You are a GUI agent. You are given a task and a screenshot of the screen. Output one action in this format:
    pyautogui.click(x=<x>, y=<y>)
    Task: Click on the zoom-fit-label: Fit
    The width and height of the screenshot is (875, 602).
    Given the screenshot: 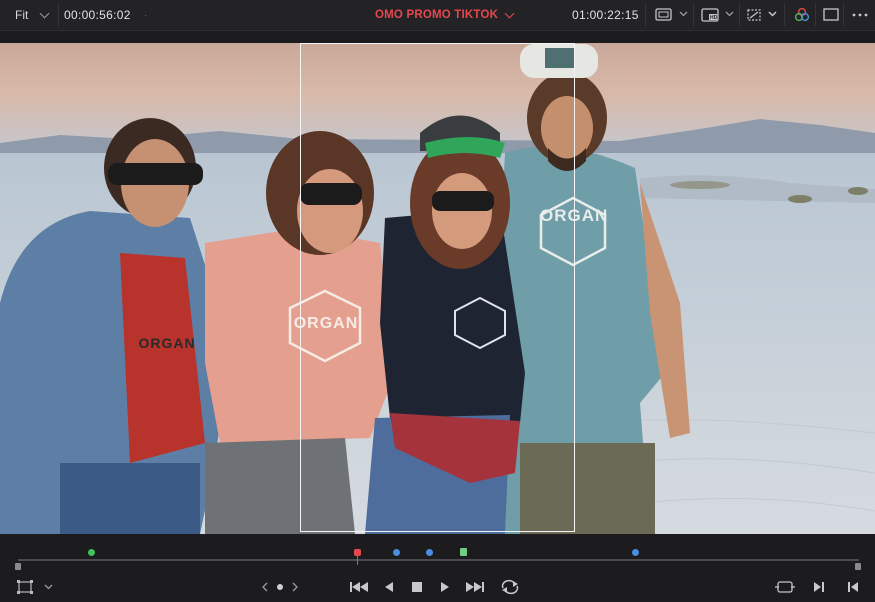 What is the action you would take?
    pyautogui.click(x=22, y=15)
    